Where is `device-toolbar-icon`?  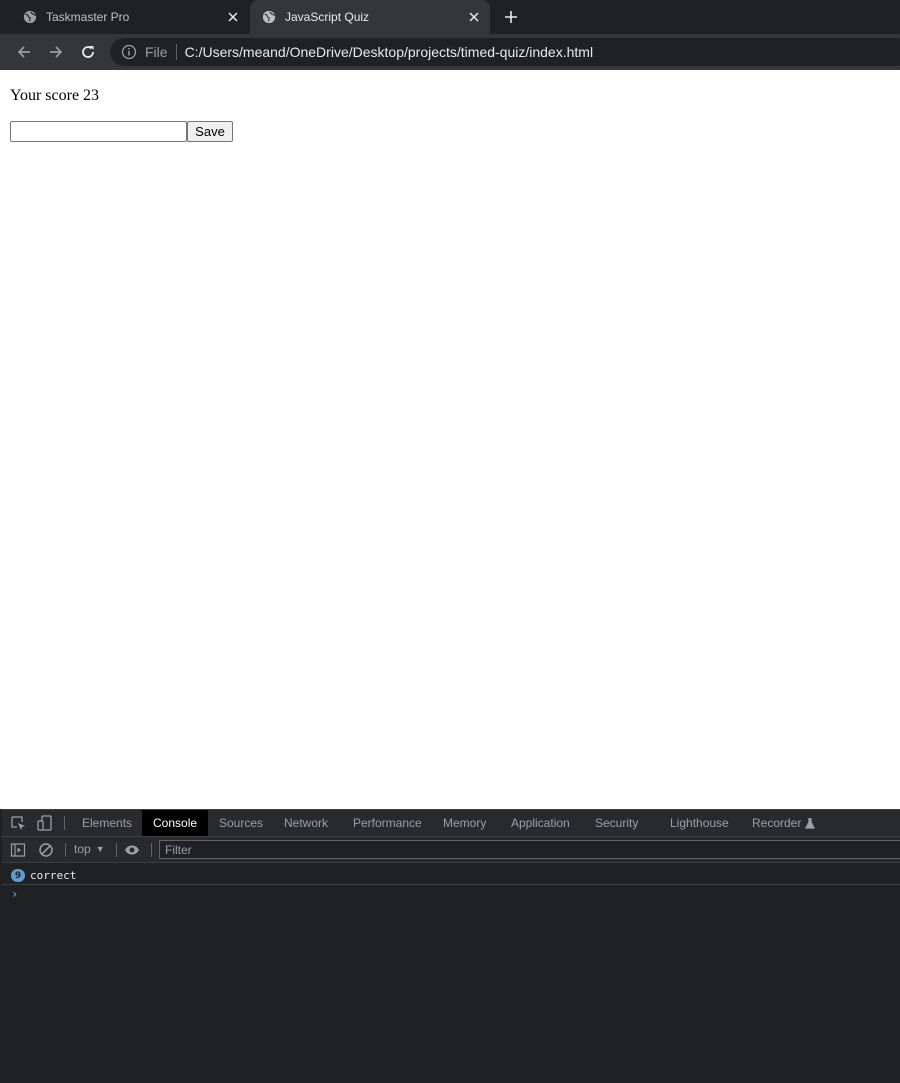 device-toolbar-icon is located at coordinates (45, 823).